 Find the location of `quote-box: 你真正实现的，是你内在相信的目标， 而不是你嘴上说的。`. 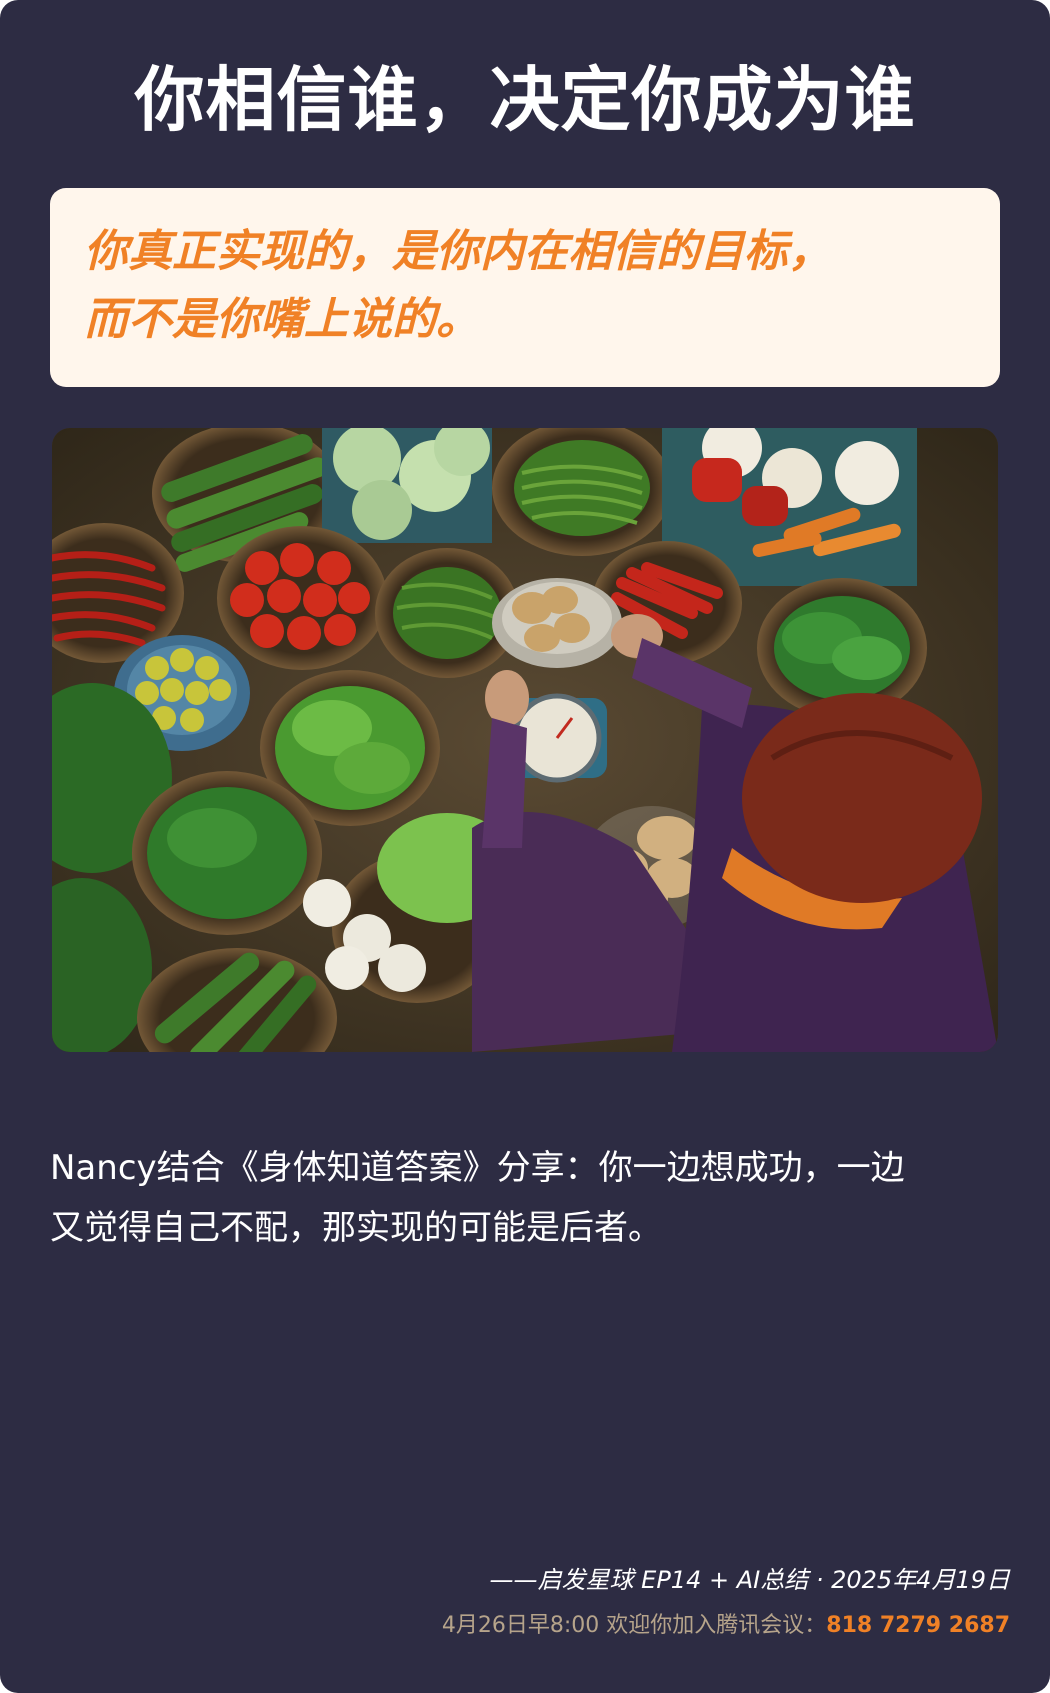

quote-box: 你真正实现的，是你内在相信的目标， 而不是你嘴上说的。 is located at coordinates (525, 287).